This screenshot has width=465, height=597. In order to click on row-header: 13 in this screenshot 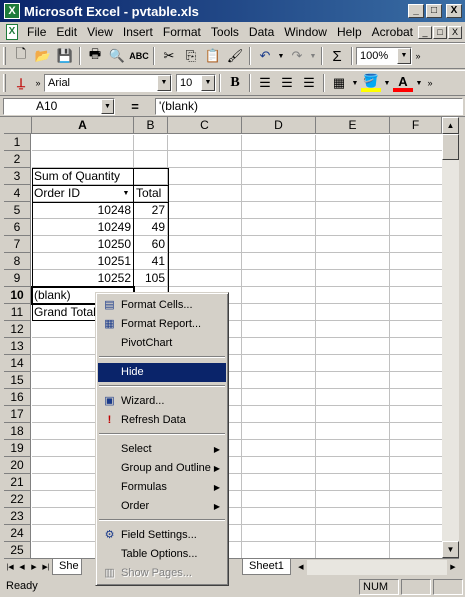, I will do `click(17, 346)`.